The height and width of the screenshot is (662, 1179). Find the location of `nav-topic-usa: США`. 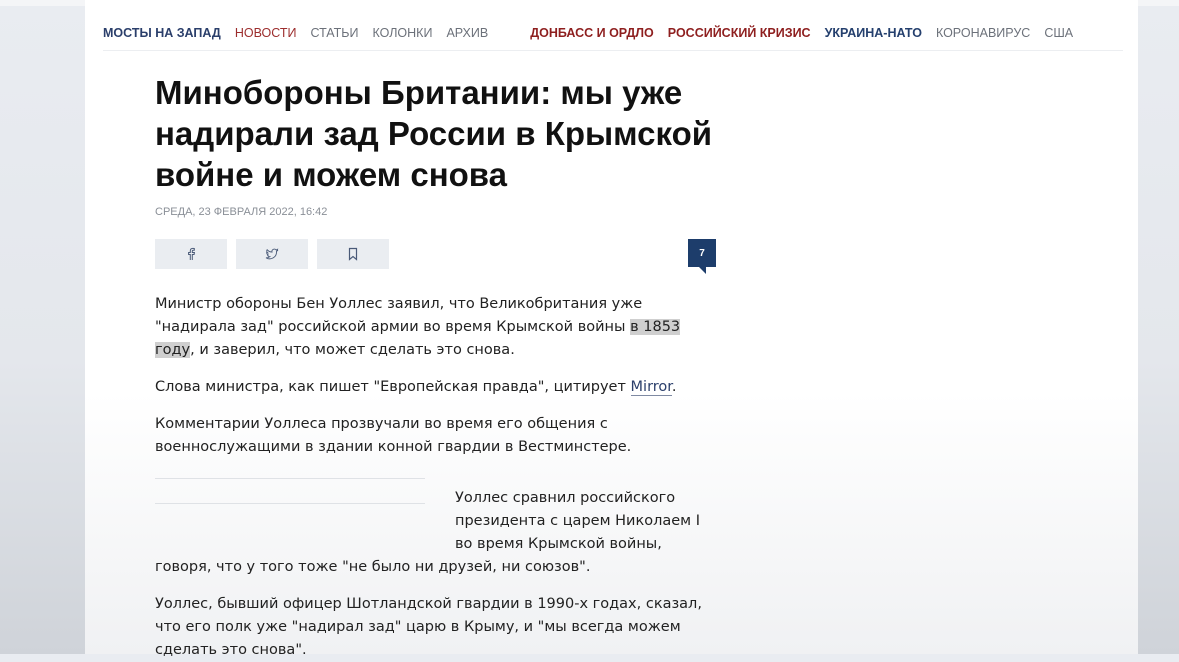

nav-topic-usa: США is located at coordinates (1058, 33).